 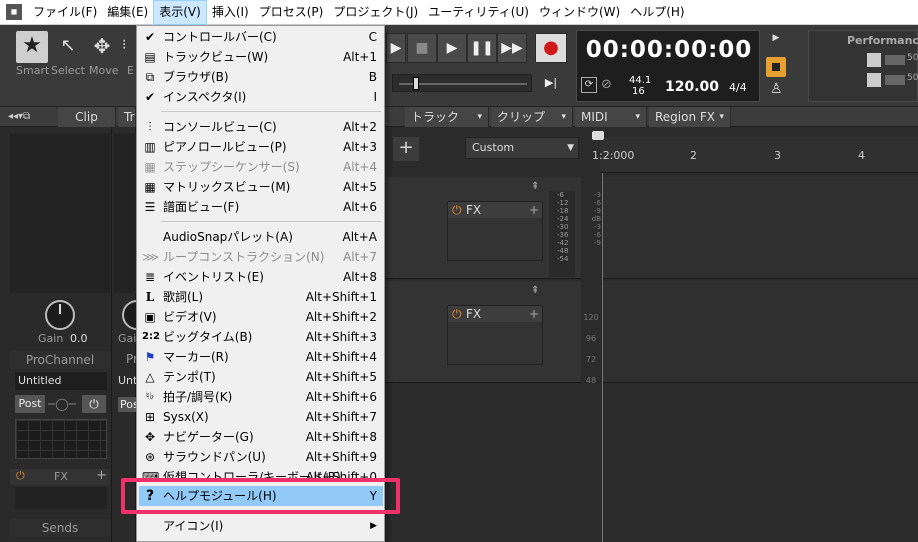 What do you see at coordinates (462, 83) in the screenshot?
I see `now-time-slider` at bounding box center [462, 83].